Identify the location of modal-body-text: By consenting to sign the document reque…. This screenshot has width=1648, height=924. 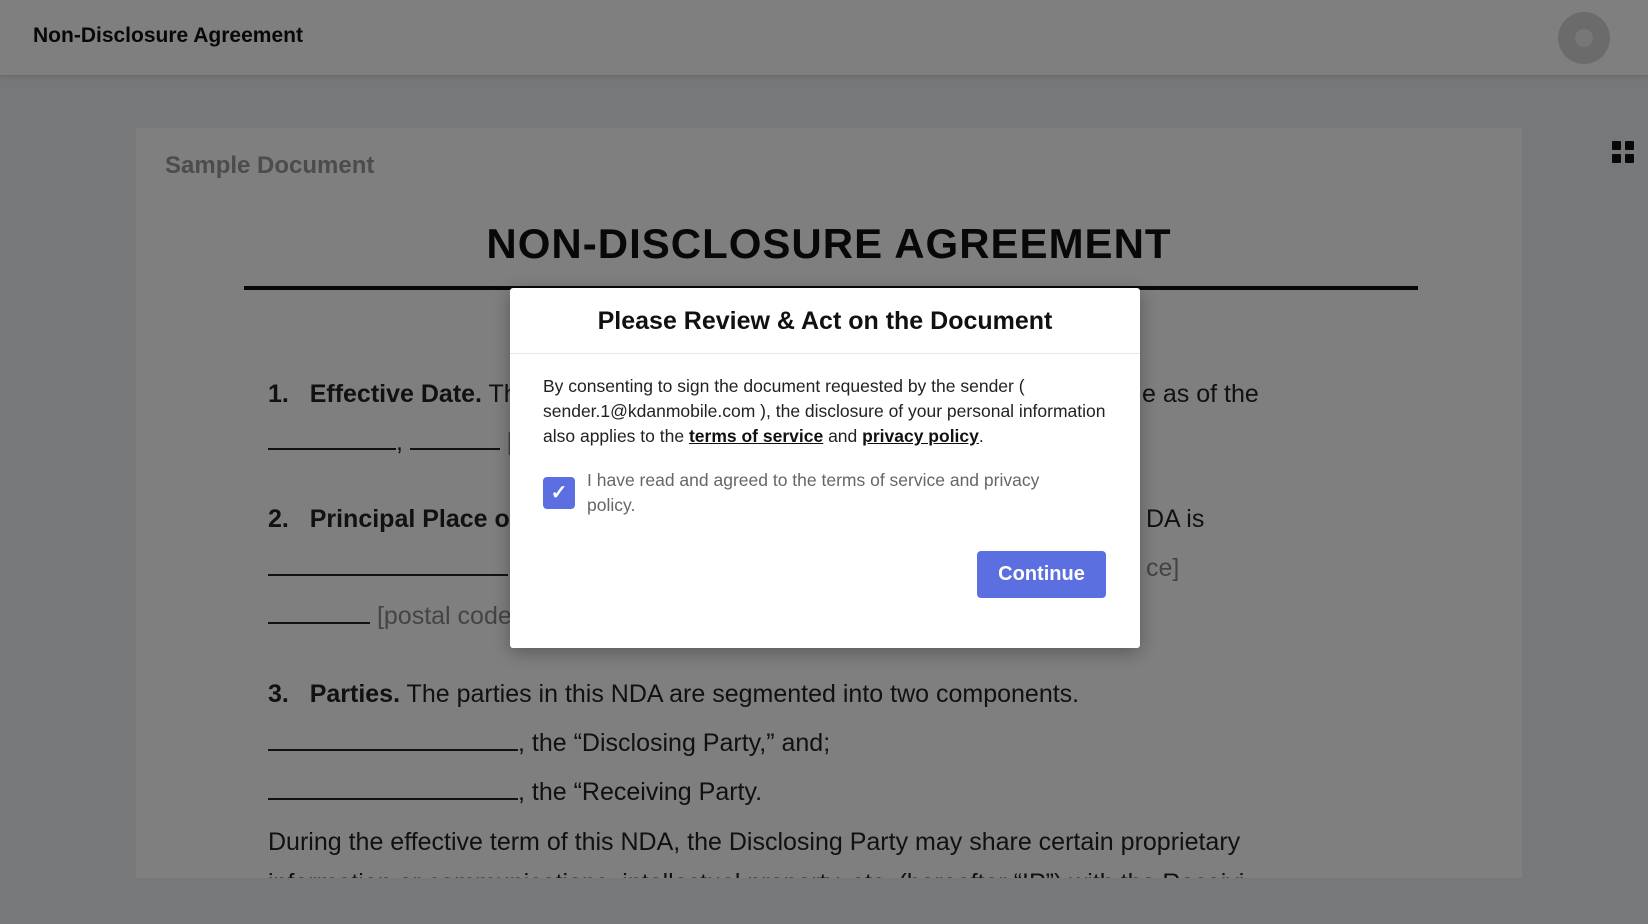
(828, 411).